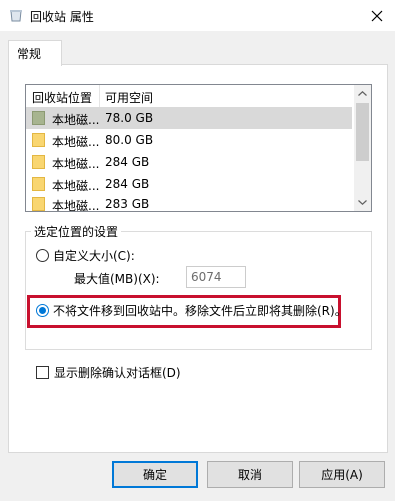  Describe the element at coordinates (42, 310) in the screenshot. I see `delete-immediately-radio` at that location.